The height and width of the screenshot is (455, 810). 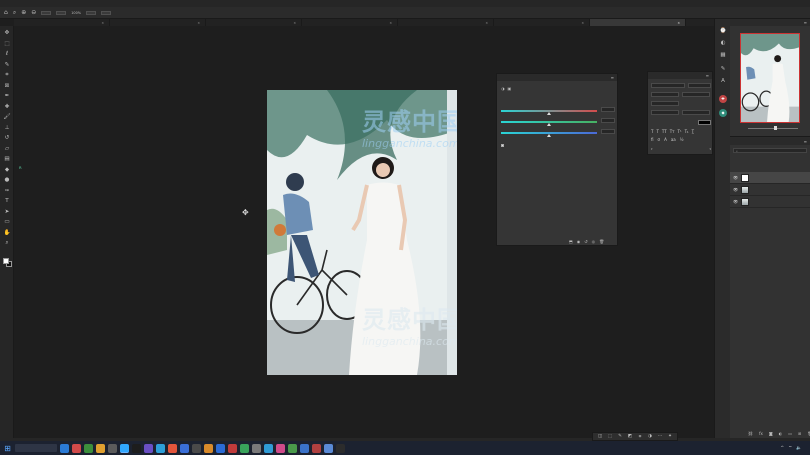 I want to click on select-subject-icon: ◫, so click(x=600, y=436).